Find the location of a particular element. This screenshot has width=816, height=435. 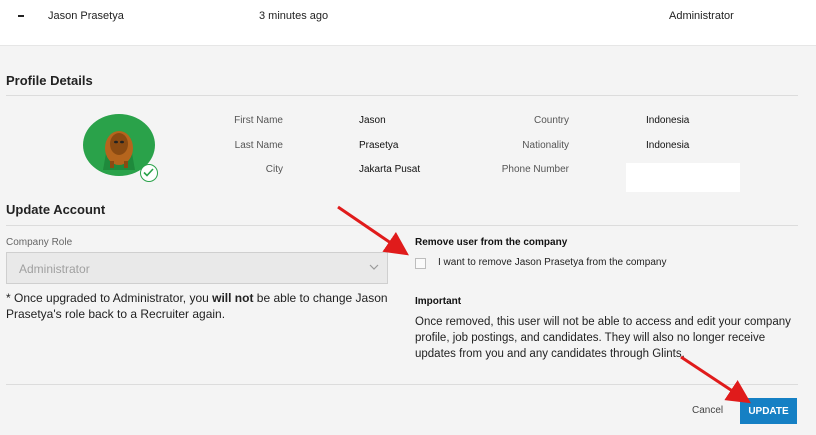

first-name-value: Jason is located at coordinates (372, 120).